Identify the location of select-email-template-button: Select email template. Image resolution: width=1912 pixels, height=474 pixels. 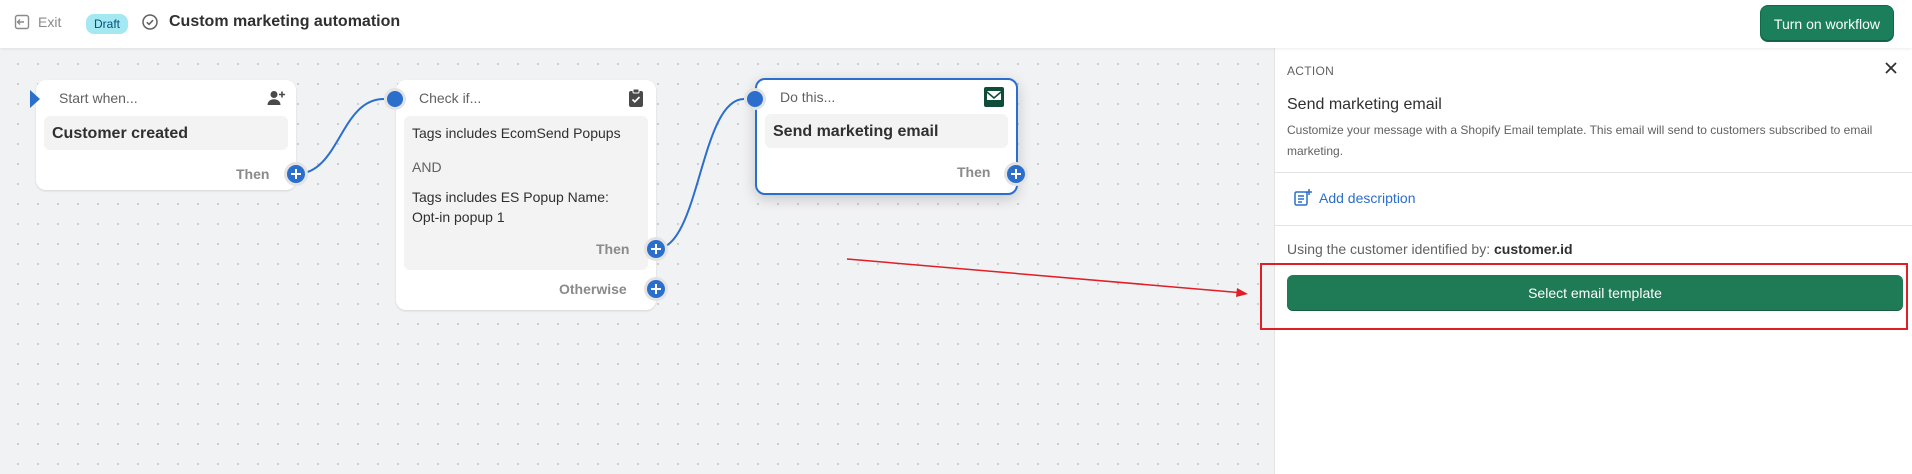
(1595, 293).